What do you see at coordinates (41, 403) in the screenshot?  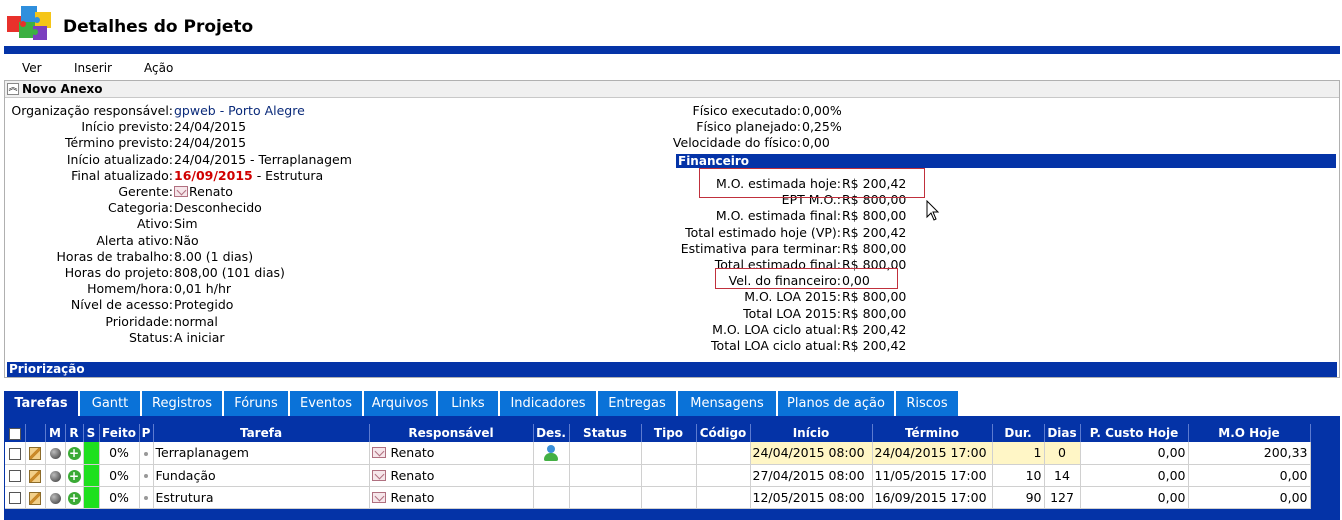 I see `tab-tarefas: Tarefas` at bounding box center [41, 403].